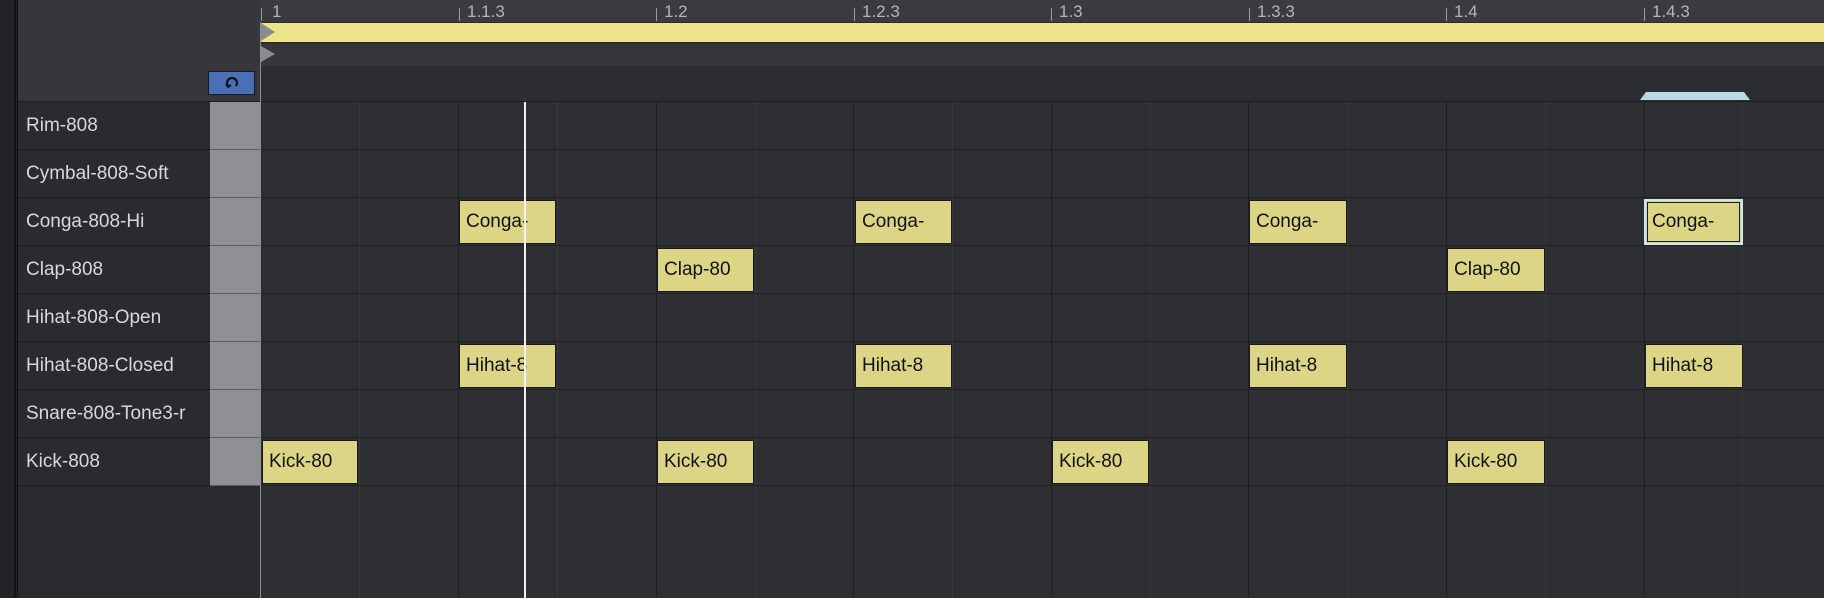  I want to click on time-selection-indicator, so click(1695, 96).